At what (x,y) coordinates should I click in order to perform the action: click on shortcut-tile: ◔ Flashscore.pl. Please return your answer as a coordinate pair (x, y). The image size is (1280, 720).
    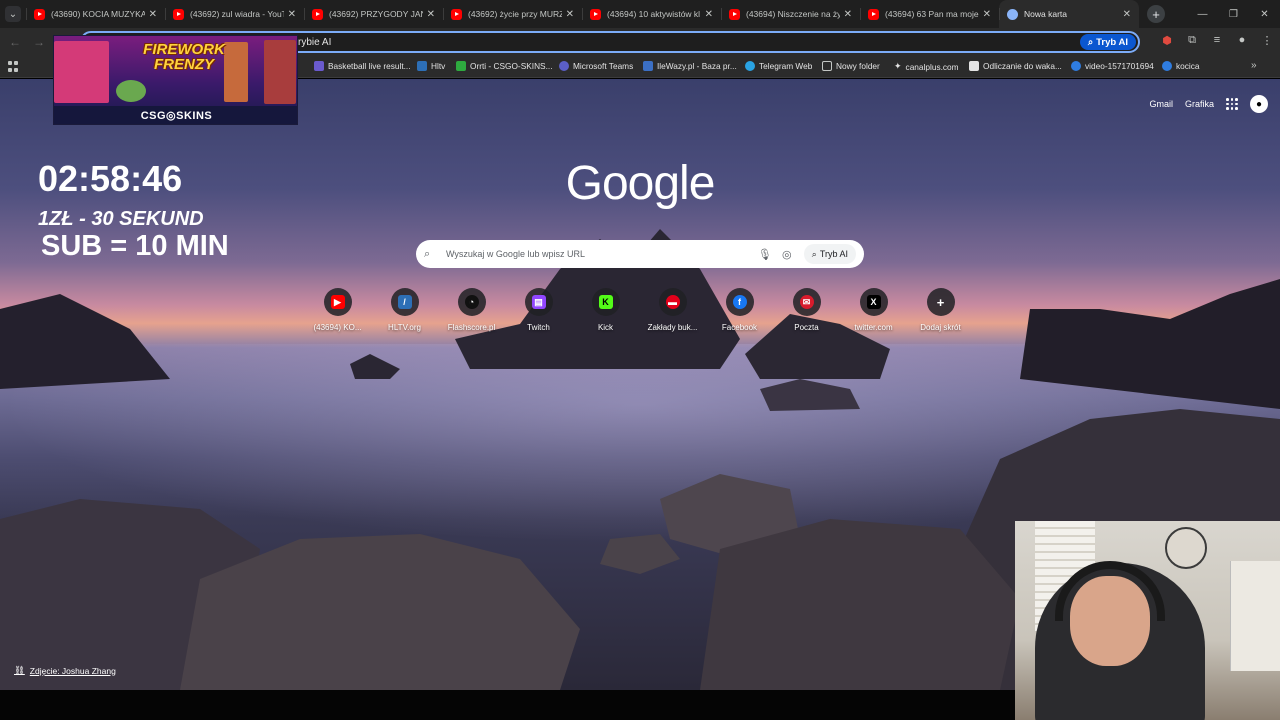
    Looking at the image, I should click on (471, 310).